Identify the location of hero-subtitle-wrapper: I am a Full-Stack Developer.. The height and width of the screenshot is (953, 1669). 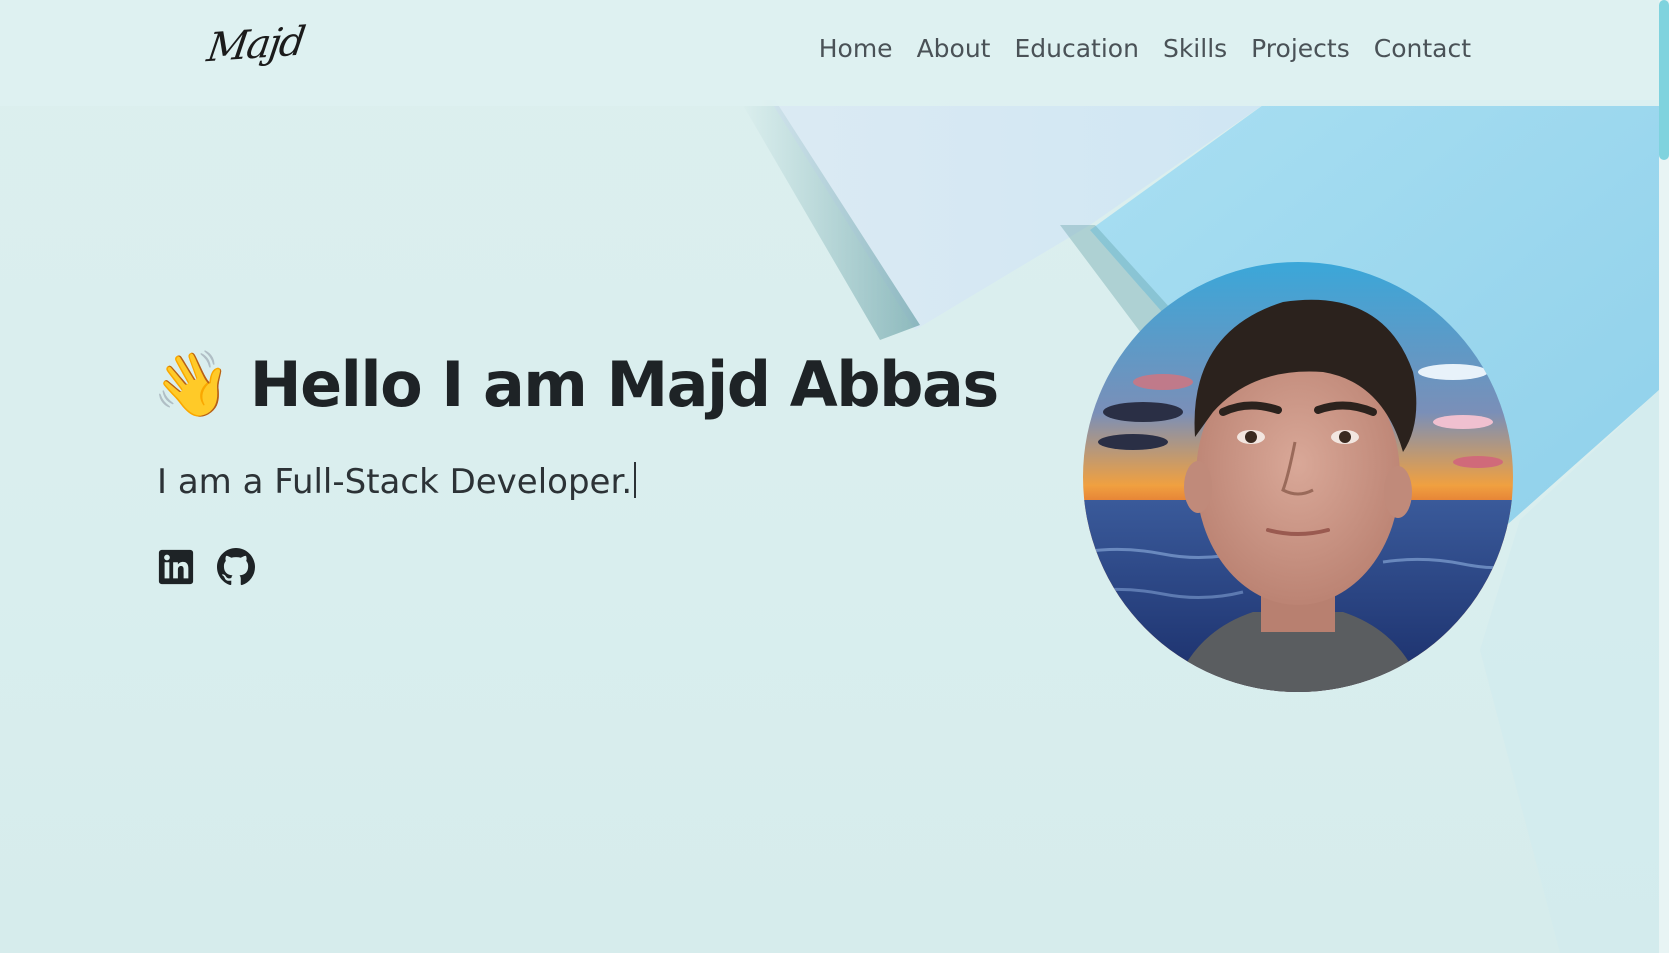
(397, 482).